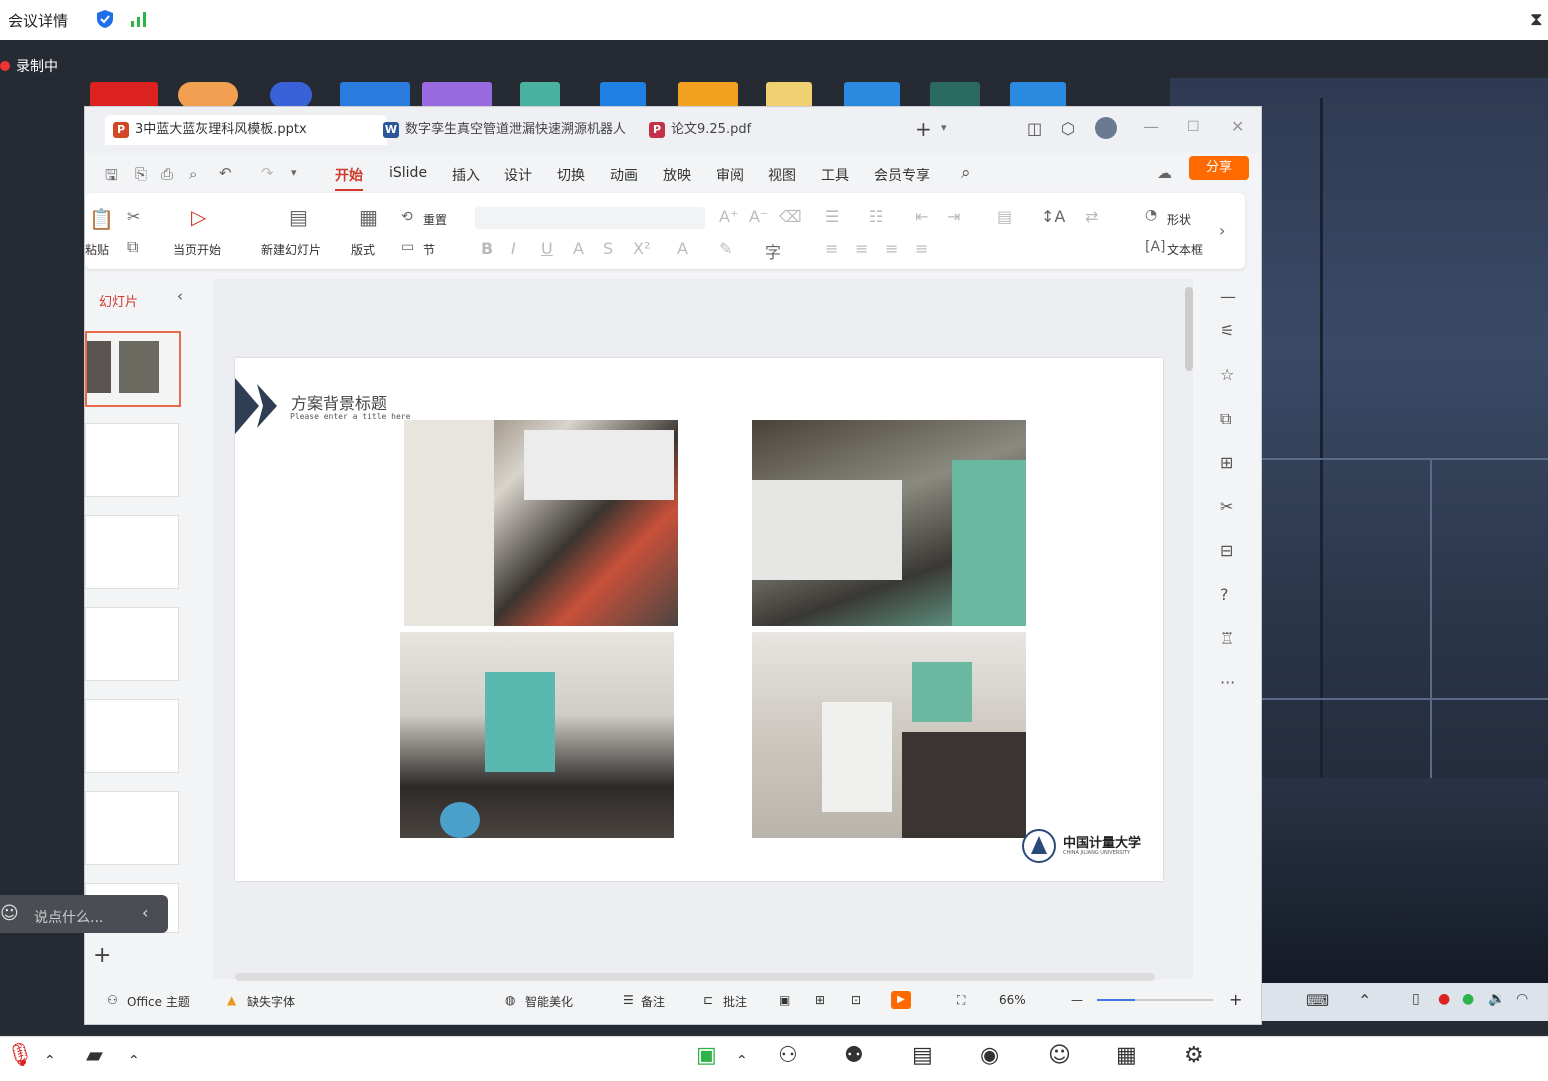 Image resolution: width=1548 pixels, height=1081 pixels. What do you see at coordinates (1226, 506) in the screenshot?
I see `tools-icon: ✂` at bounding box center [1226, 506].